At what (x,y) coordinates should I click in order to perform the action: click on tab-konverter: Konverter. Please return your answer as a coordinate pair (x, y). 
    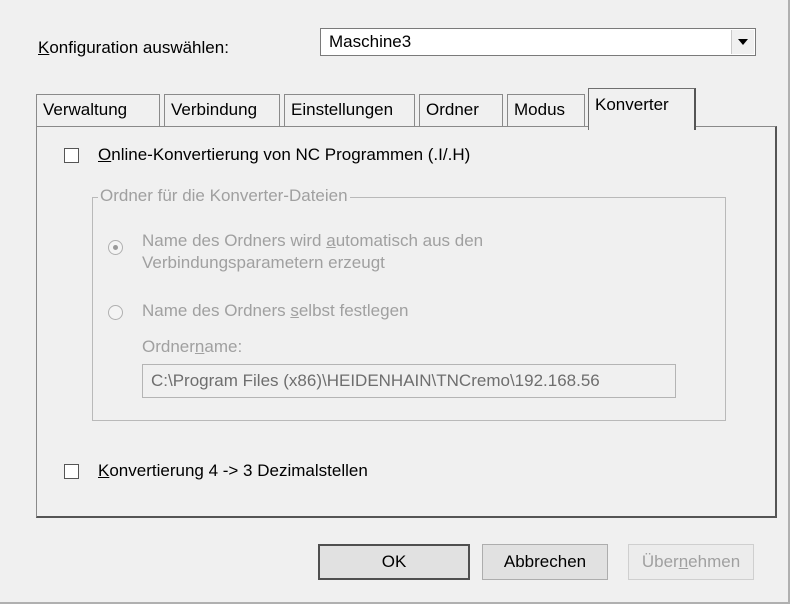
    Looking at the image, I should click on (642, 109).